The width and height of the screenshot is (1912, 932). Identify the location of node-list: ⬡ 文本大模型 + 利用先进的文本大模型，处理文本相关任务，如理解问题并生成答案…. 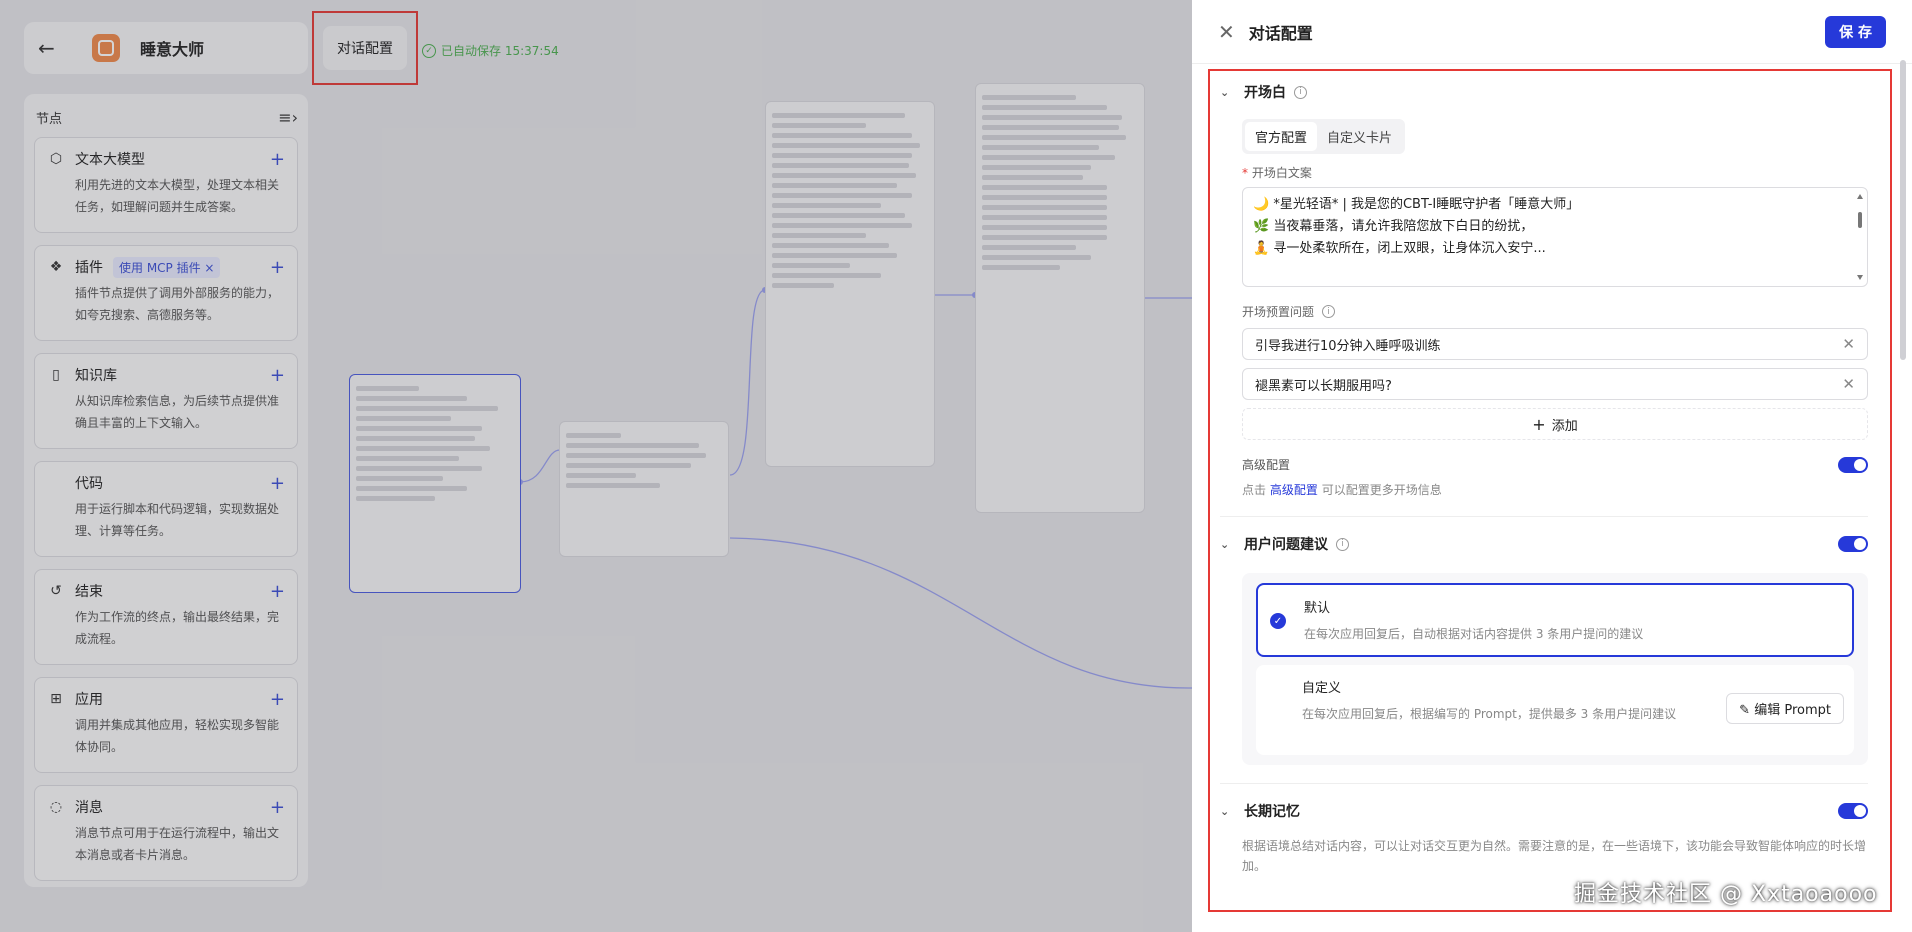
(166, 509).